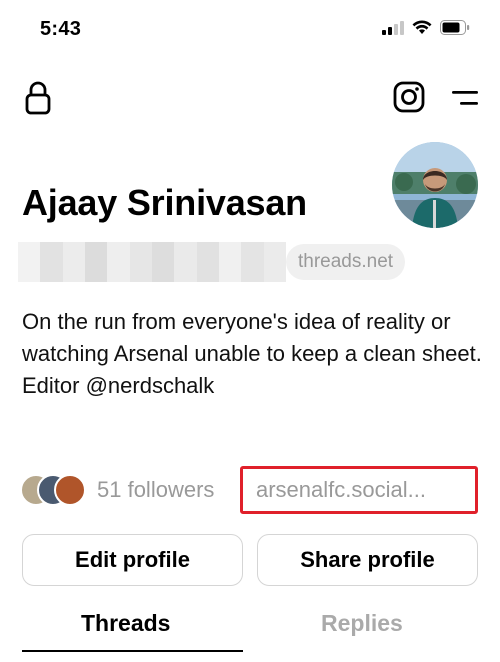  What do you see at coordinates (367, 560) in the screenshot?
I see `share-profile-button: Share profile` at bounding box center [367, 560].